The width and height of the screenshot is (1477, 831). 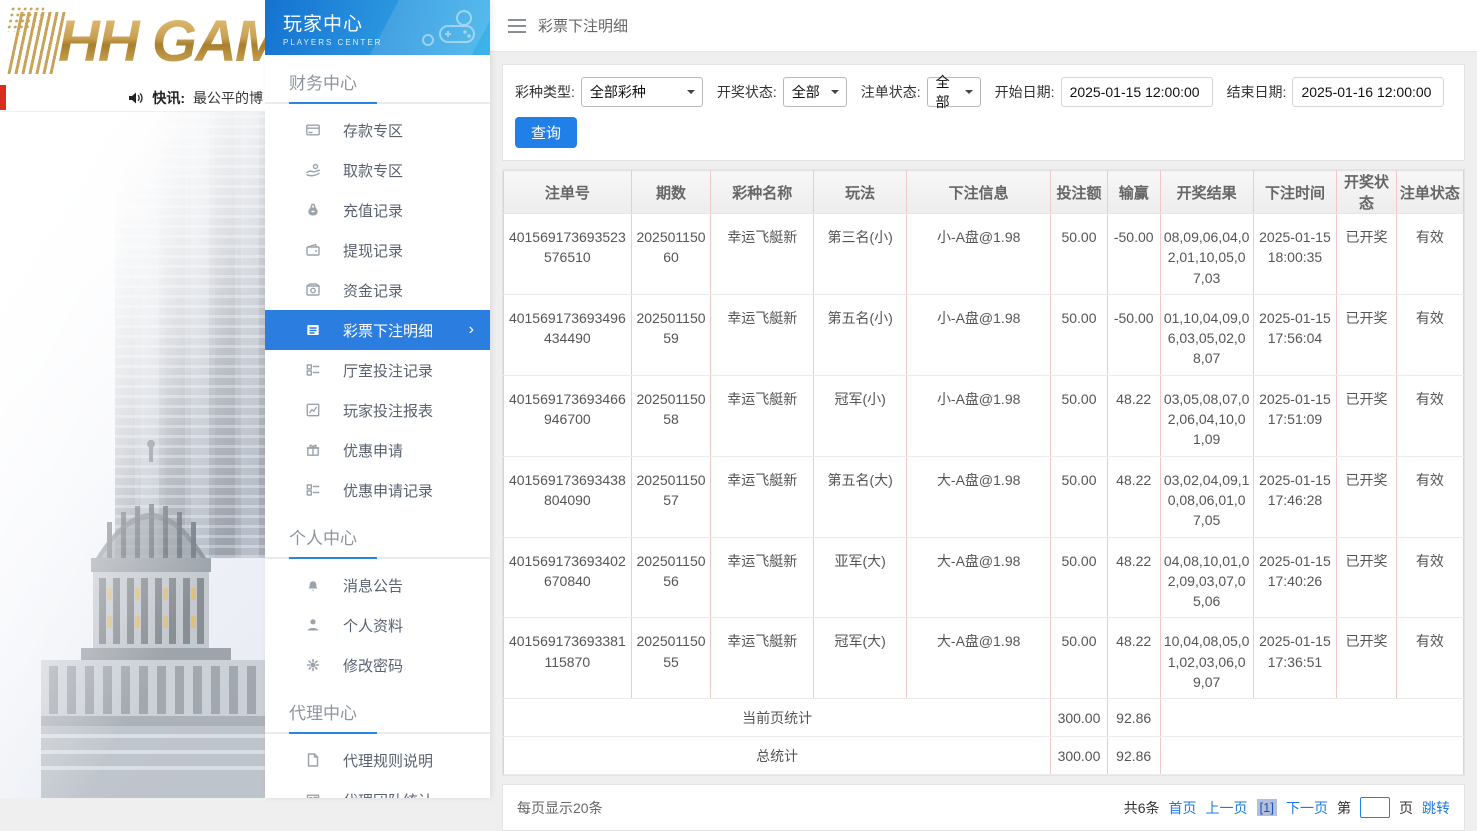 What do you see at coordinates (1295, 192) in the screenshot?
I see `column-header: 下注时间` at bounding box center [1295, 192].